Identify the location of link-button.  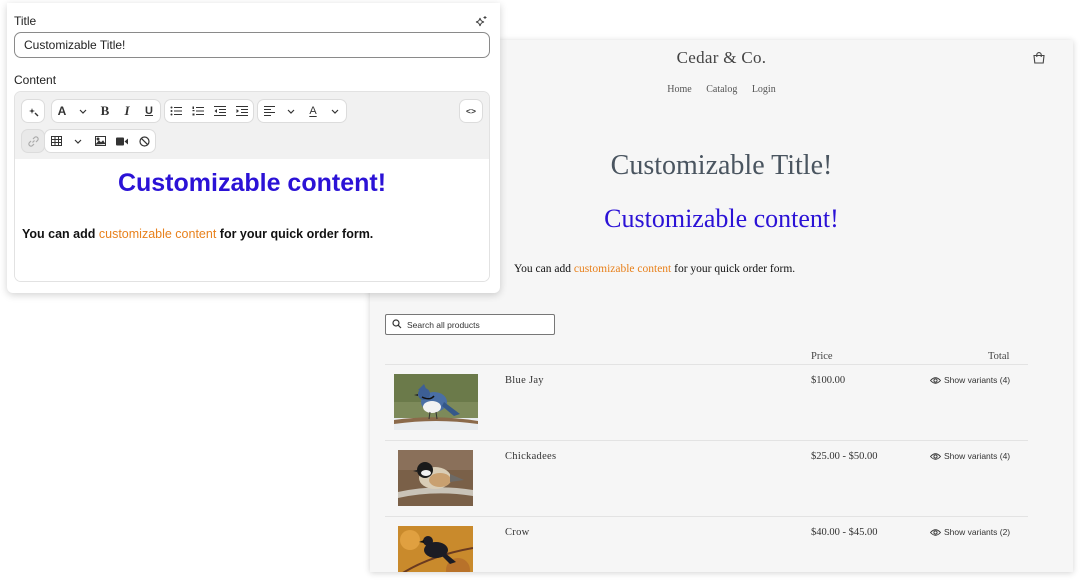
(33, 141).